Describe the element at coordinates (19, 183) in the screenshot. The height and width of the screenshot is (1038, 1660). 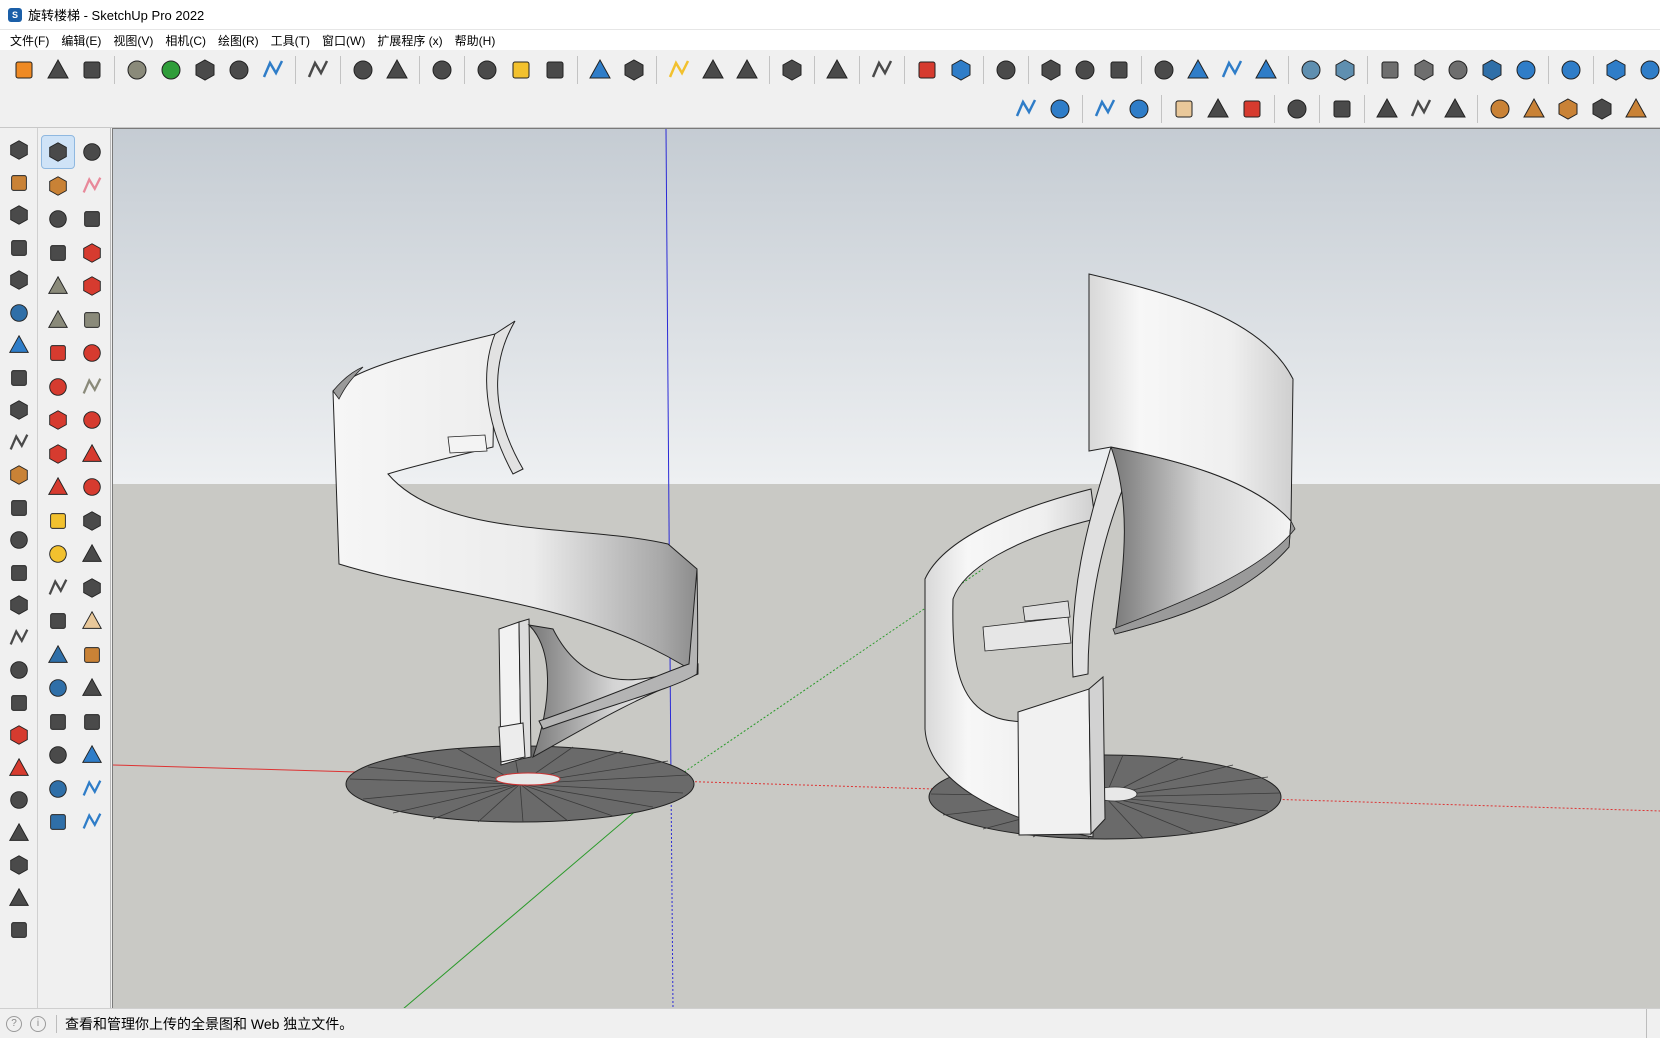
I see `door-frame-icon` at that location.